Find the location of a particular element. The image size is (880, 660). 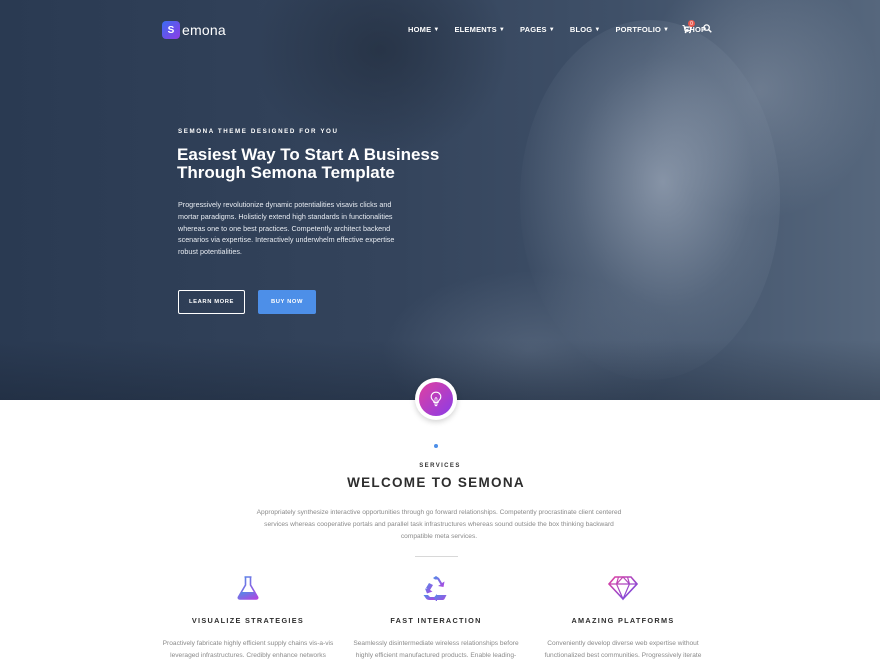

nav-item-home: HOME ▼ is located at coordinates (423, 29).